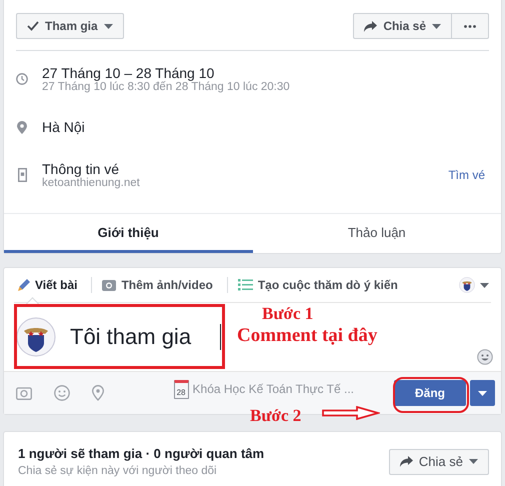 The image size is (505, 486). What do you see at coordinates (33, 26) in the screenshot?
I see `check-icon` at bounding box center [33, 26].